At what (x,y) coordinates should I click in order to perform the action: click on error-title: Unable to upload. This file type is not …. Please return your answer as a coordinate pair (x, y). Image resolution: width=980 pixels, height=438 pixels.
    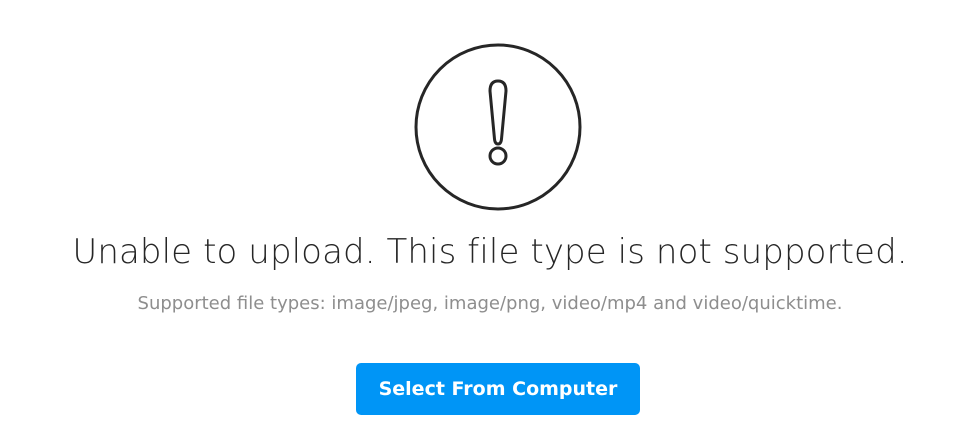
    Looking at the image, I should click on (490, 252).